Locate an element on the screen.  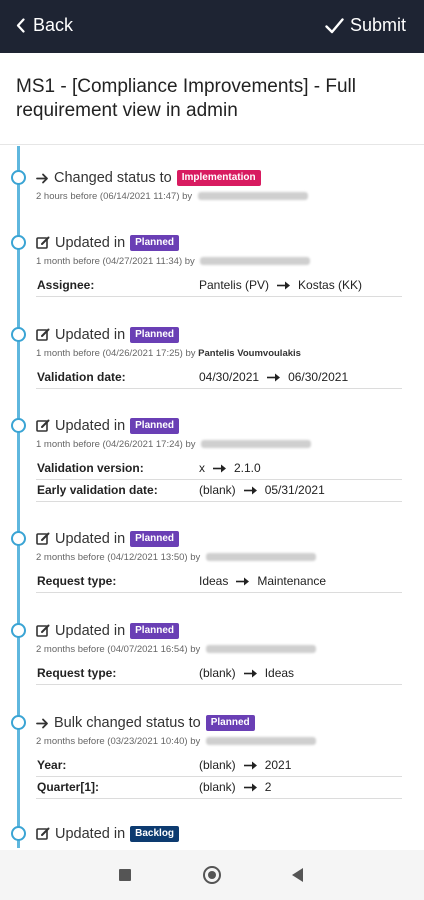
entry-heading: Changed status to Implementation is located at coordinates (148, 178).